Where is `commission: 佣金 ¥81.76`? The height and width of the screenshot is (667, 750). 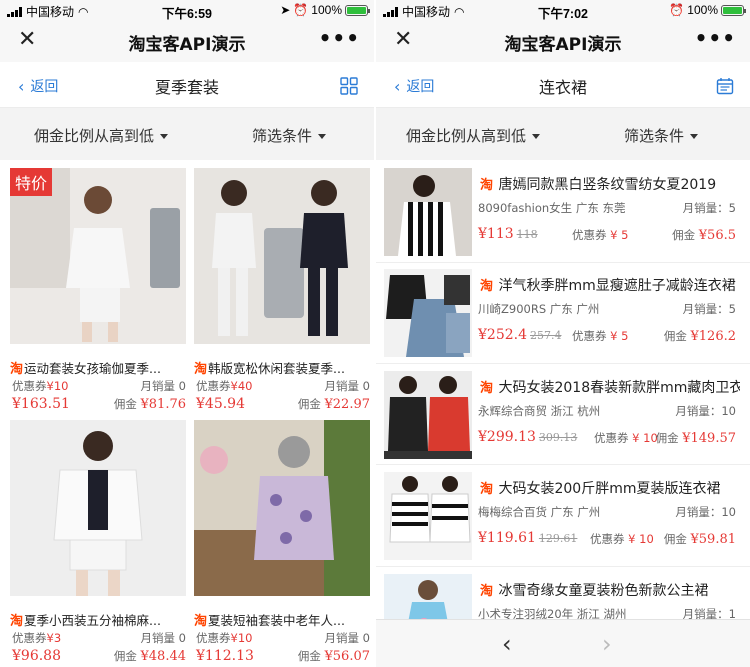 commission: 佣金 ¥81.76 is located at coordinates (149, 404).